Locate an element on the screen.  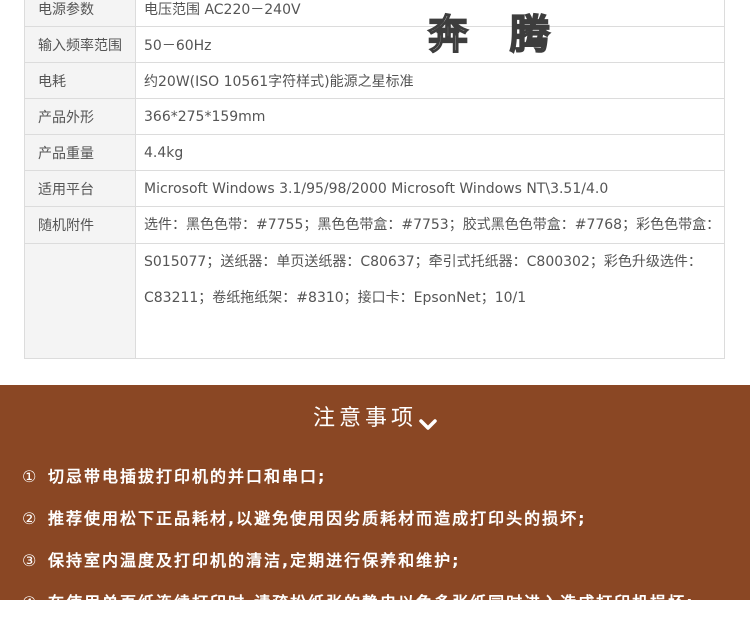
item-text: 推荐使用松下正品耗材,以避免使用因劣质耗材而造成打印头的损坏; is located at coordinates (317, 518).